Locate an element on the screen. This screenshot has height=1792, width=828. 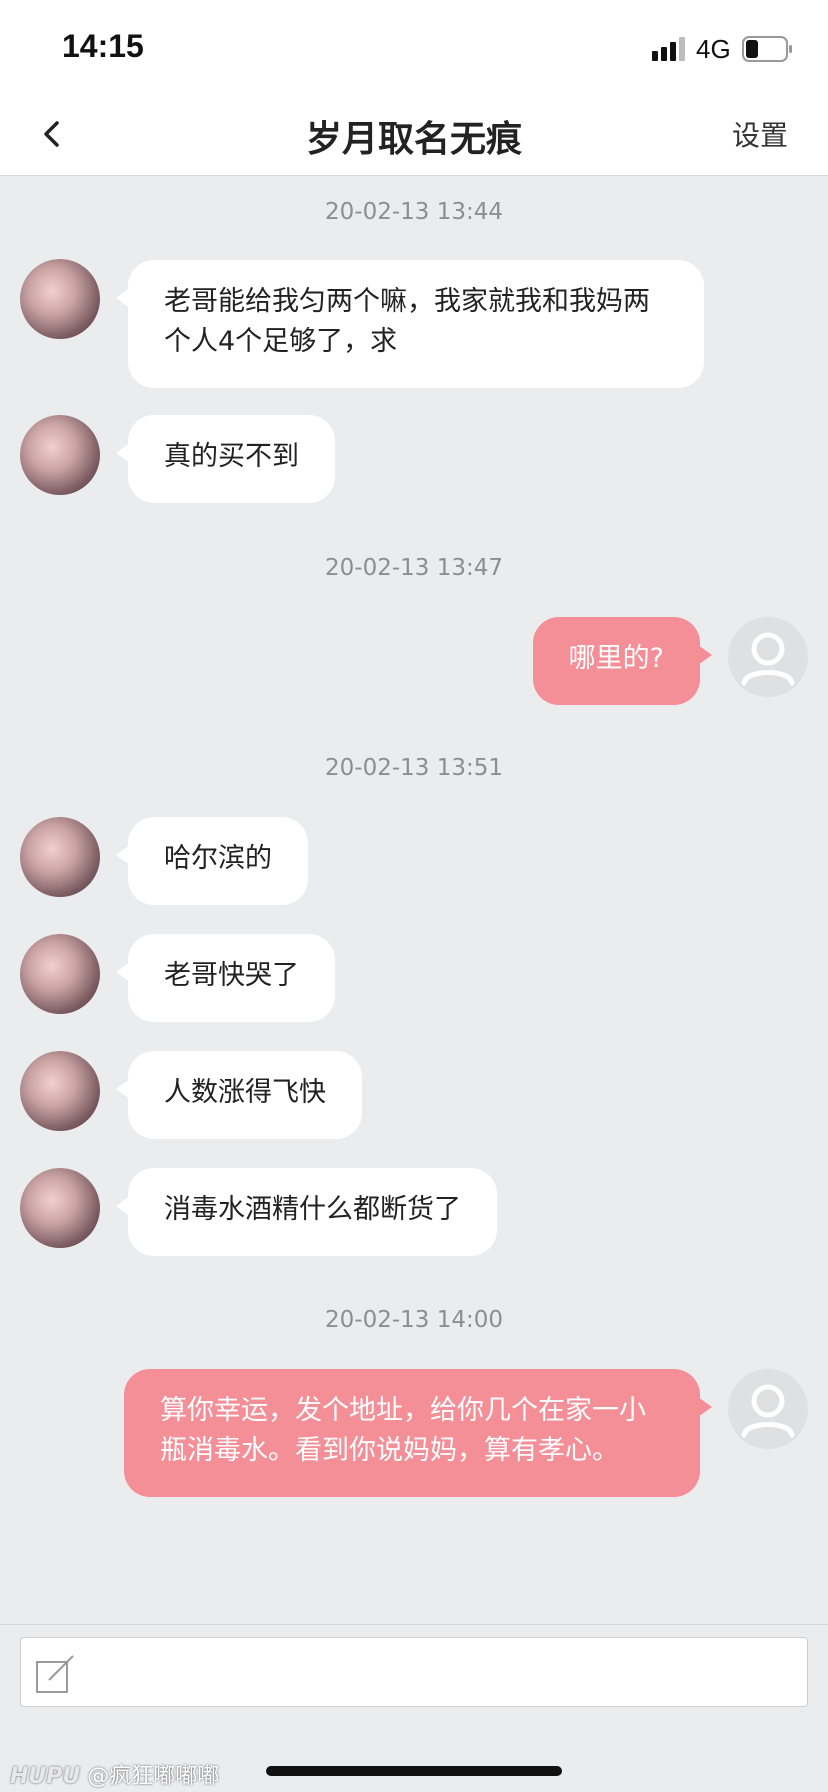
timestamp: 20-02-13 14:00 is located at coordinates (414, 1320).